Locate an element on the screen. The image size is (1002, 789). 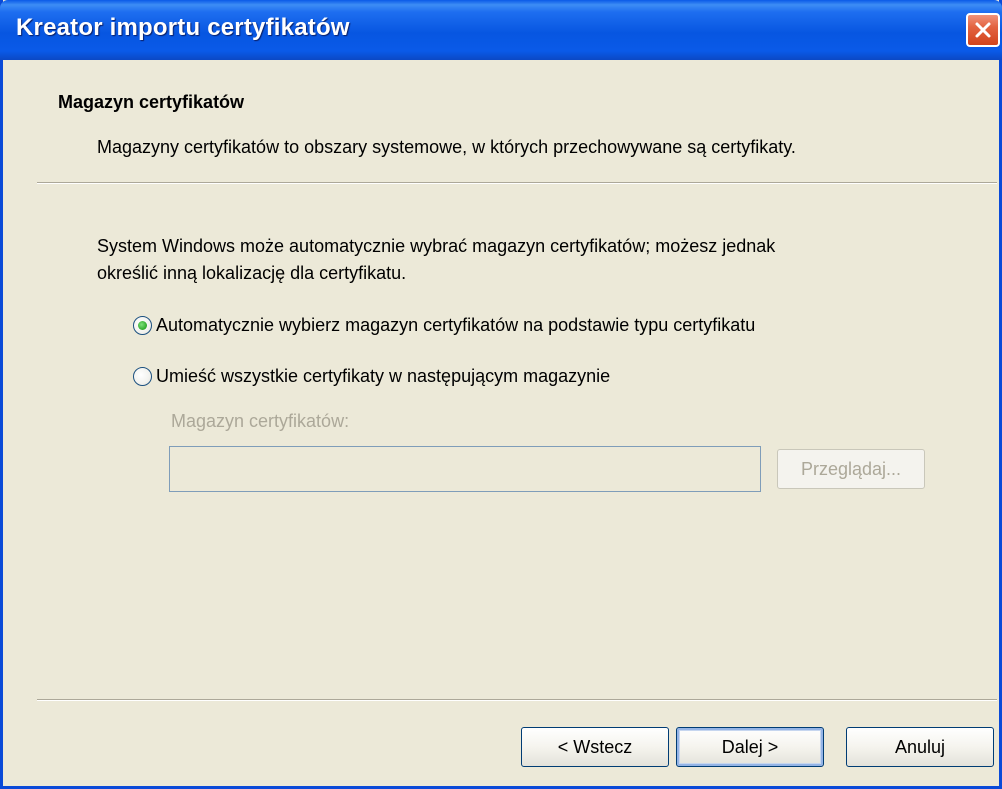
radio-auto-store is located at coordinates (142, 325).